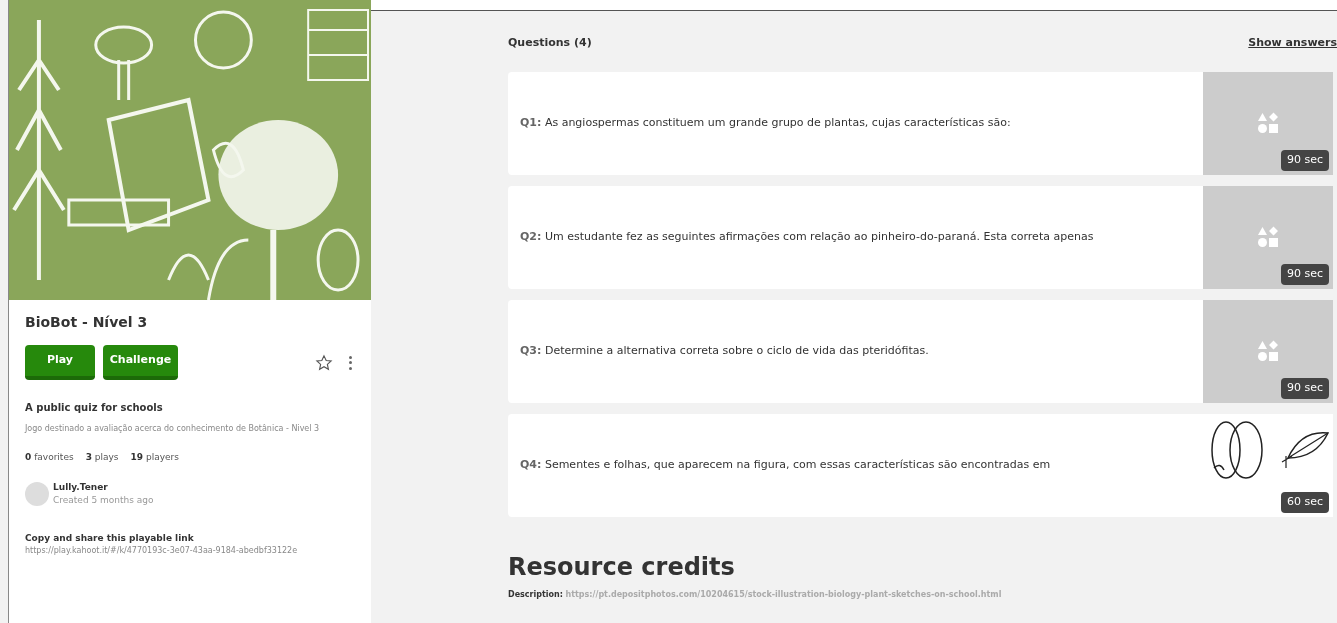 The width and height of the screenshot is (1337, 623). What do you see at coordinates (94, 408) in the screenshot?
I see `quiz-visibility: A public quiz for schools` at bounding box center [94, 408].